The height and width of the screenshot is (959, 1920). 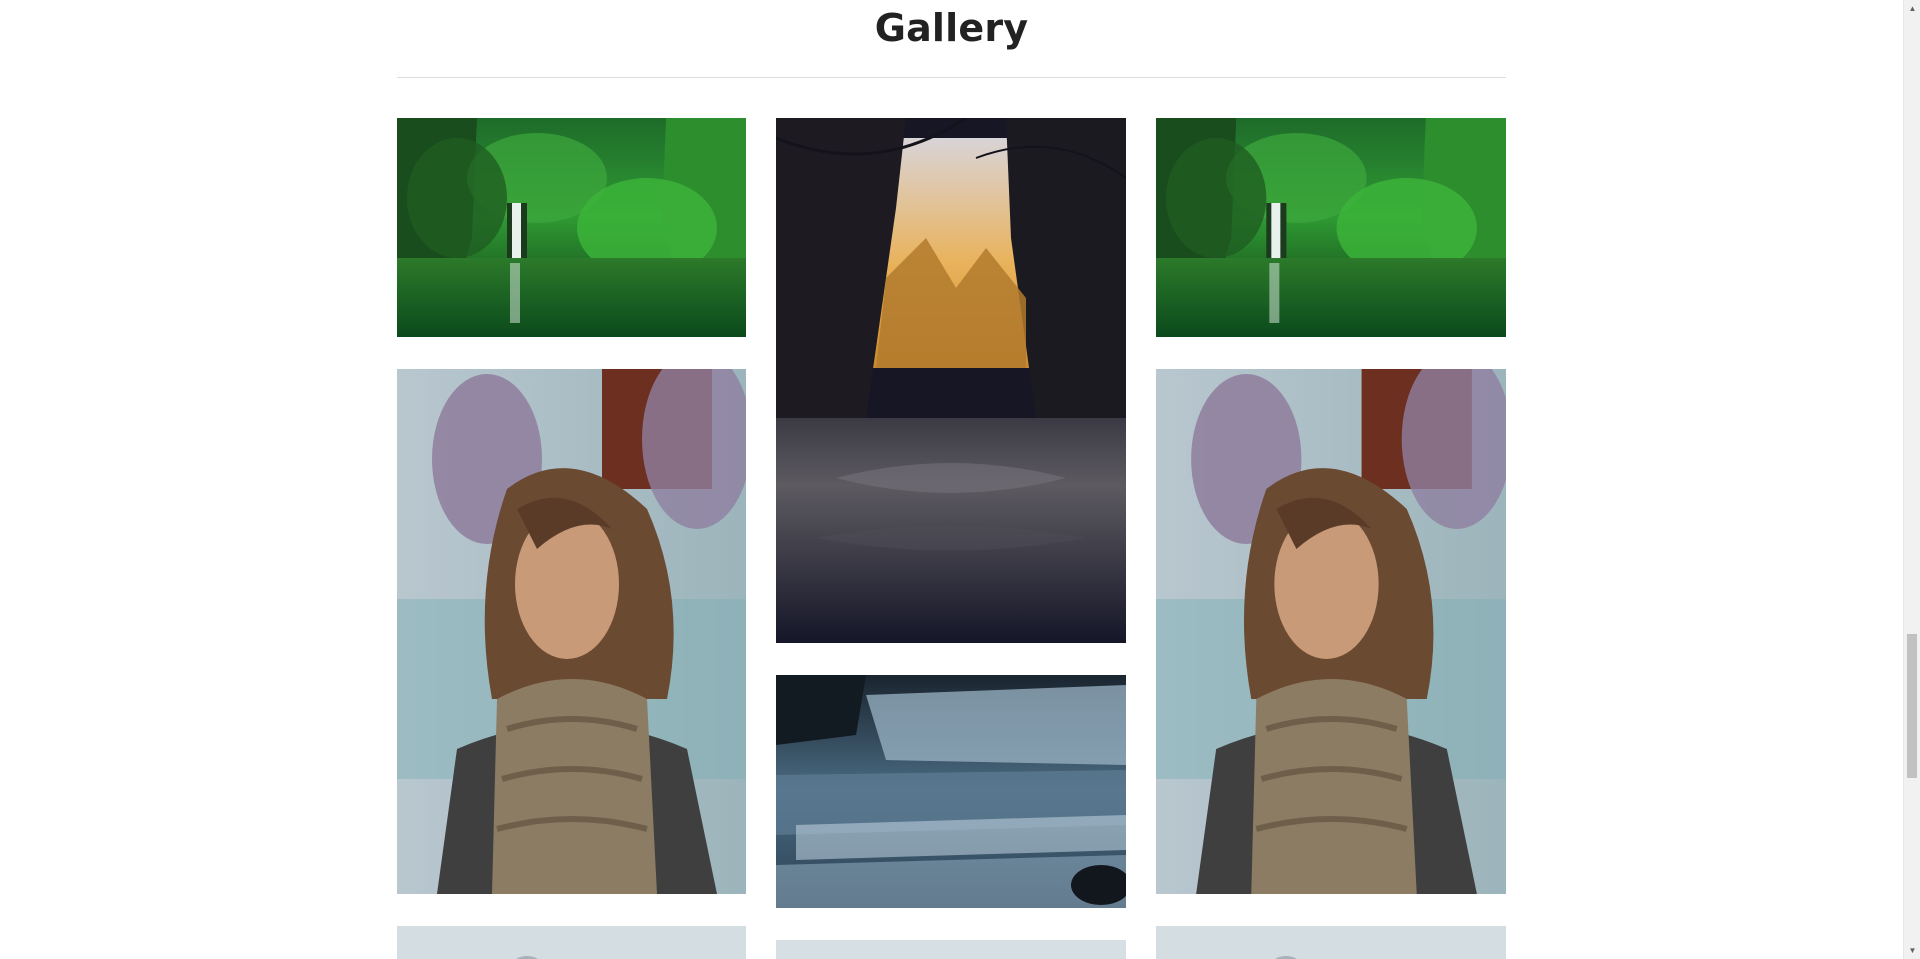 I want to click on blue-cascade-picture, so click(x=951, y=791).